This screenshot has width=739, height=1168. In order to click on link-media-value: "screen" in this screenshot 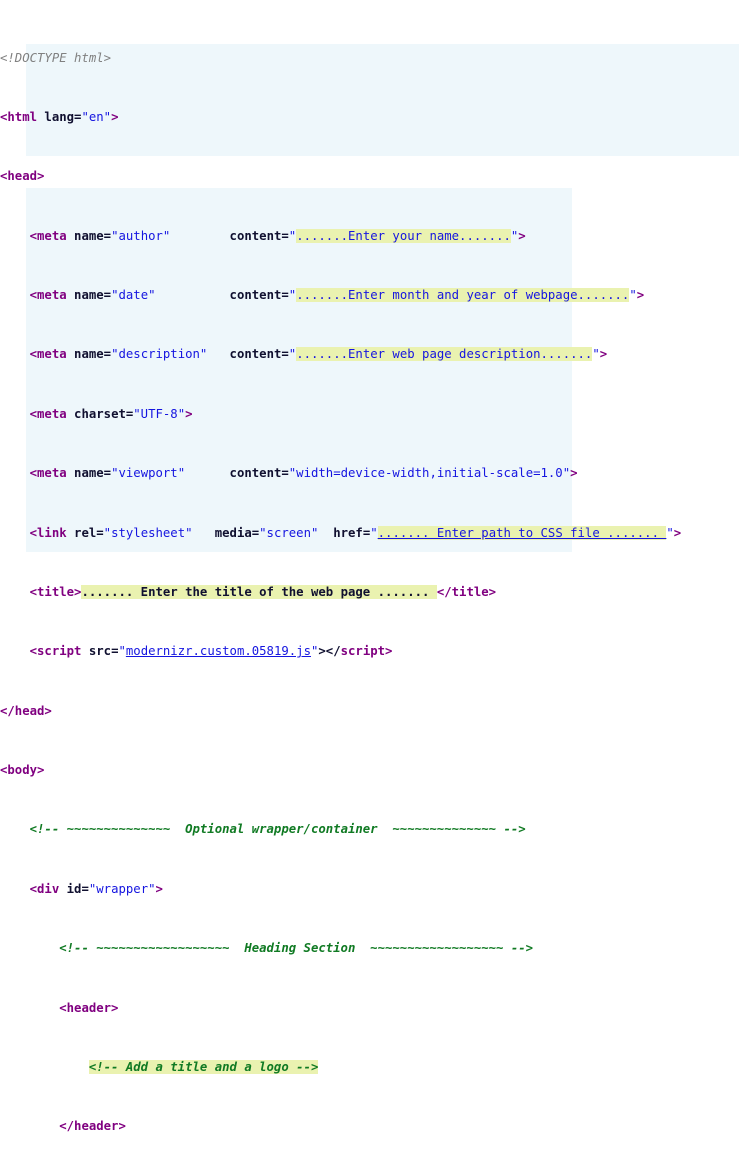, I will do `click(289, 532)`.